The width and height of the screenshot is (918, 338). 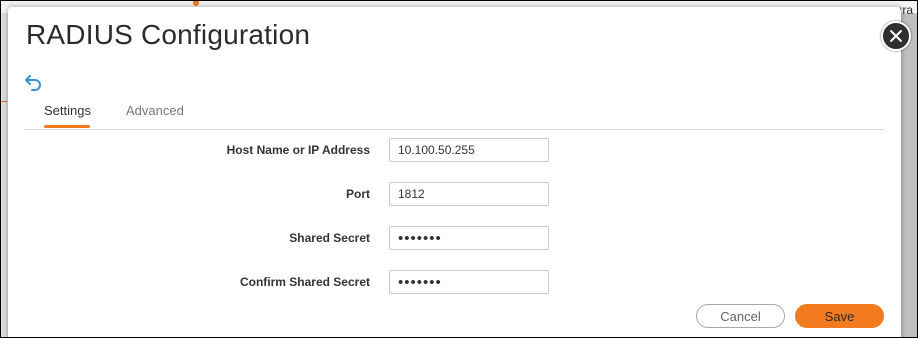 What do you see at coordinates (67, 115) in the screenshot?
I see `tab-settings: Settings` at bounding box center [67, 115].